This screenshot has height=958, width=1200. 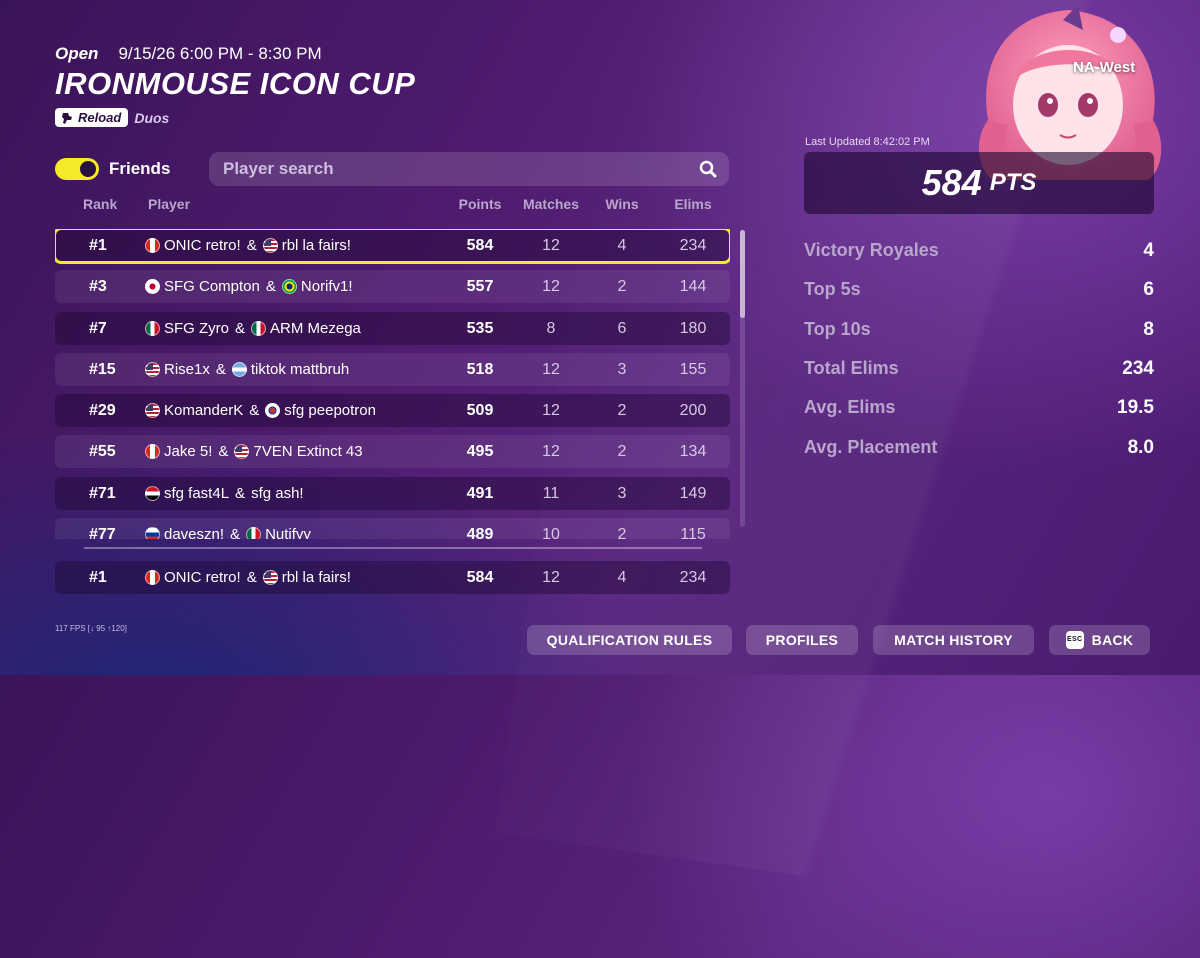 I want to click on player-name: Jake 5!, so click(x=188, y=452).